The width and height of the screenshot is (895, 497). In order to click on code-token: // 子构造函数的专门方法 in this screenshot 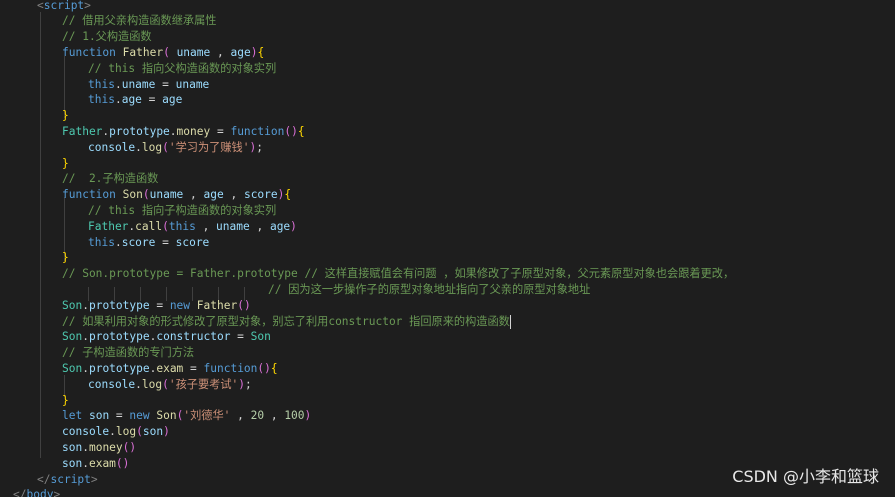, I will do `click(128, 353)`.